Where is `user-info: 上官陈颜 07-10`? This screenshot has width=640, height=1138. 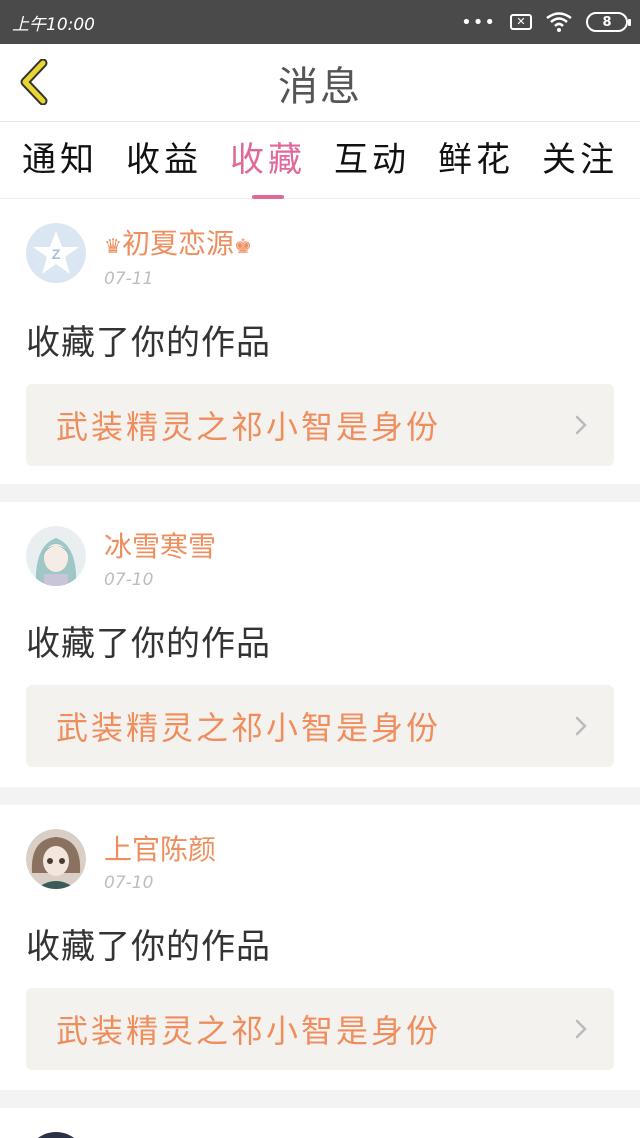
user-info: 上官陈颜 07-10 is located at coordinates (160, 861).